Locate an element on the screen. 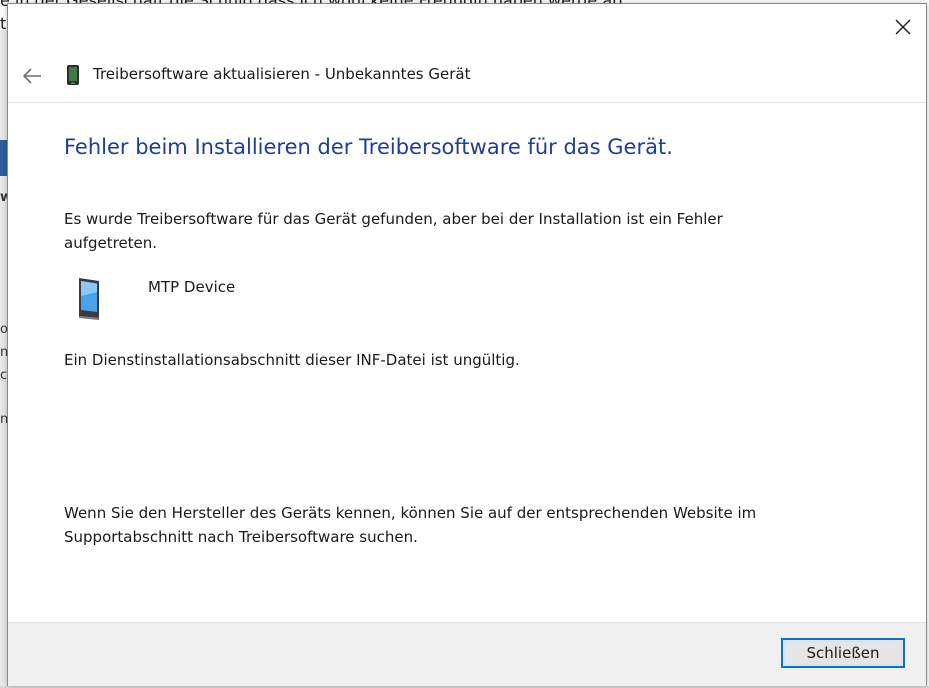 This screenshot has height=688, width=929. back-button is located at coordinates (32, 76).